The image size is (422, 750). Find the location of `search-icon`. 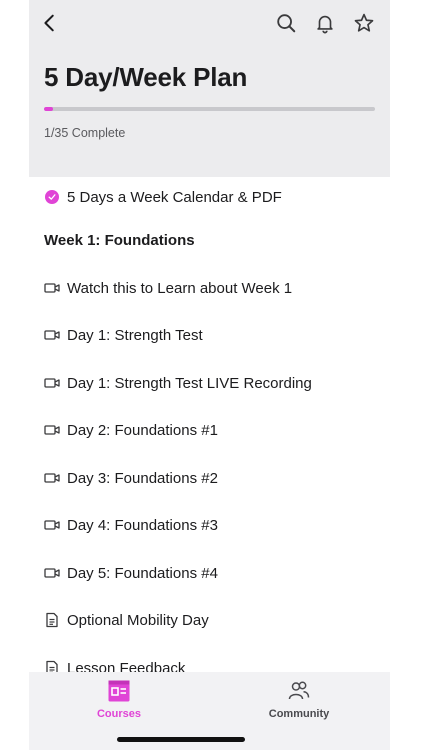

search-icon is located at coordinates (286, 23).